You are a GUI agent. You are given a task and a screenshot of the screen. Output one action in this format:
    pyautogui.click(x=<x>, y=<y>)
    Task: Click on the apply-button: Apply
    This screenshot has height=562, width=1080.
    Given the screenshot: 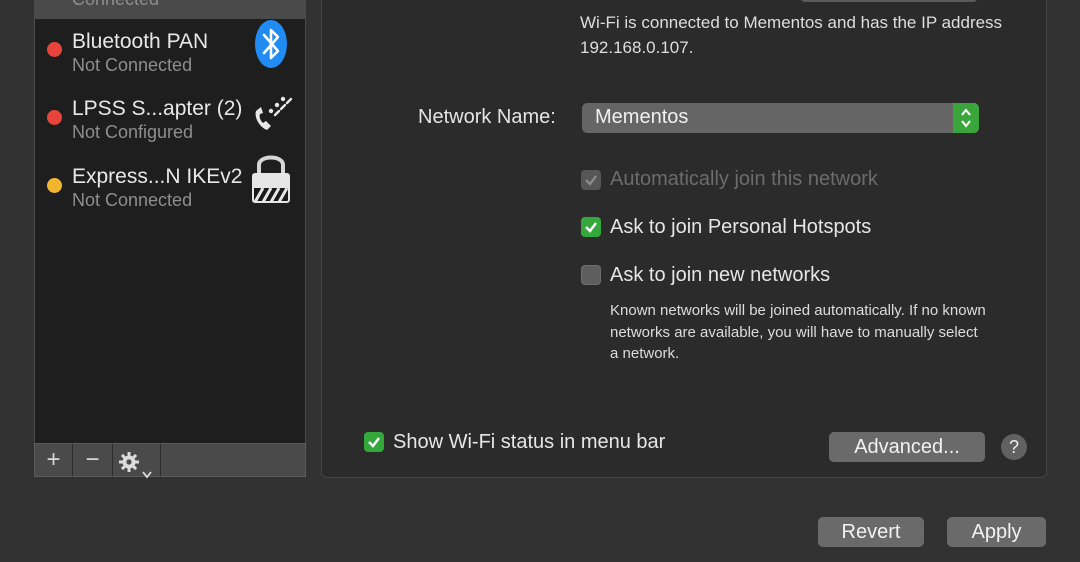 What is the action you would take?
    pyautogui.click(x=996, y=532)
    